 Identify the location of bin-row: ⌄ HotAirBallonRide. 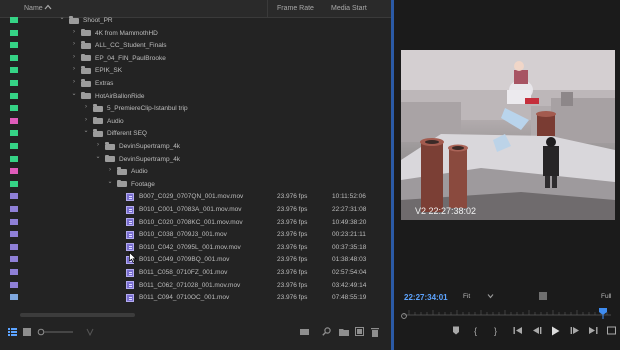
(195, 96).